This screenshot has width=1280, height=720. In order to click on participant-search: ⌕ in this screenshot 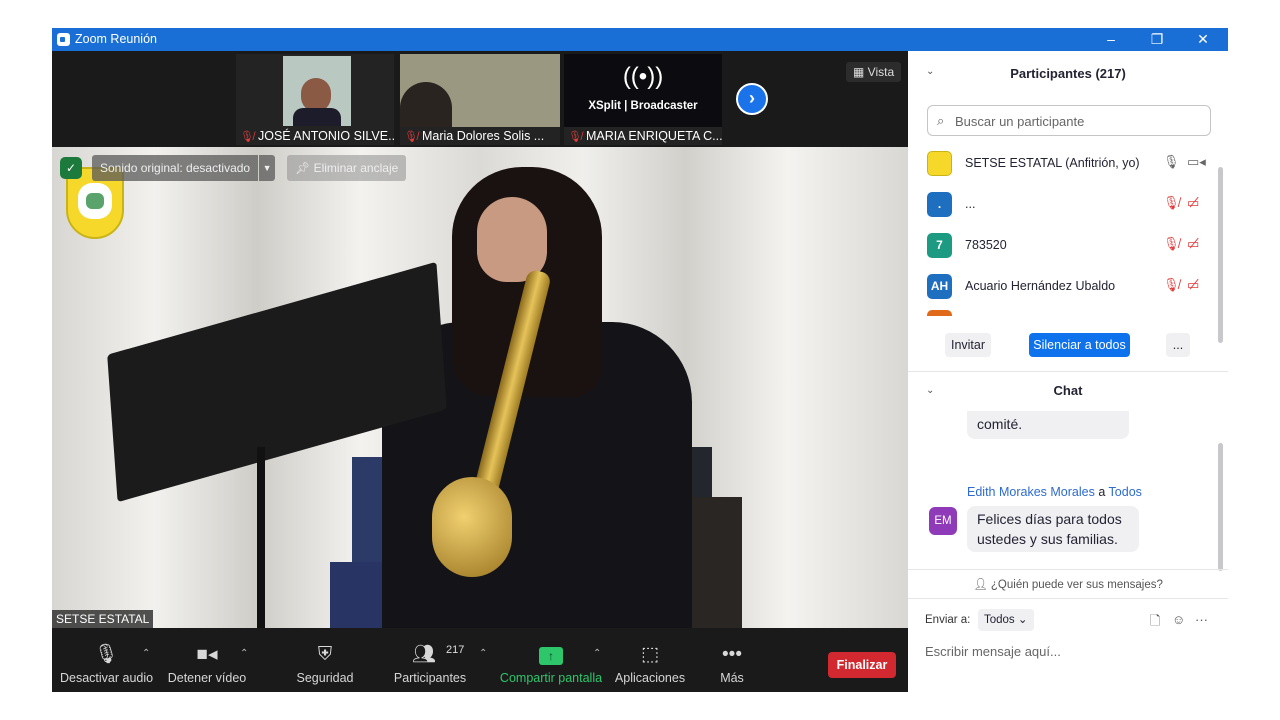, I will do `click(1069, 120)`.